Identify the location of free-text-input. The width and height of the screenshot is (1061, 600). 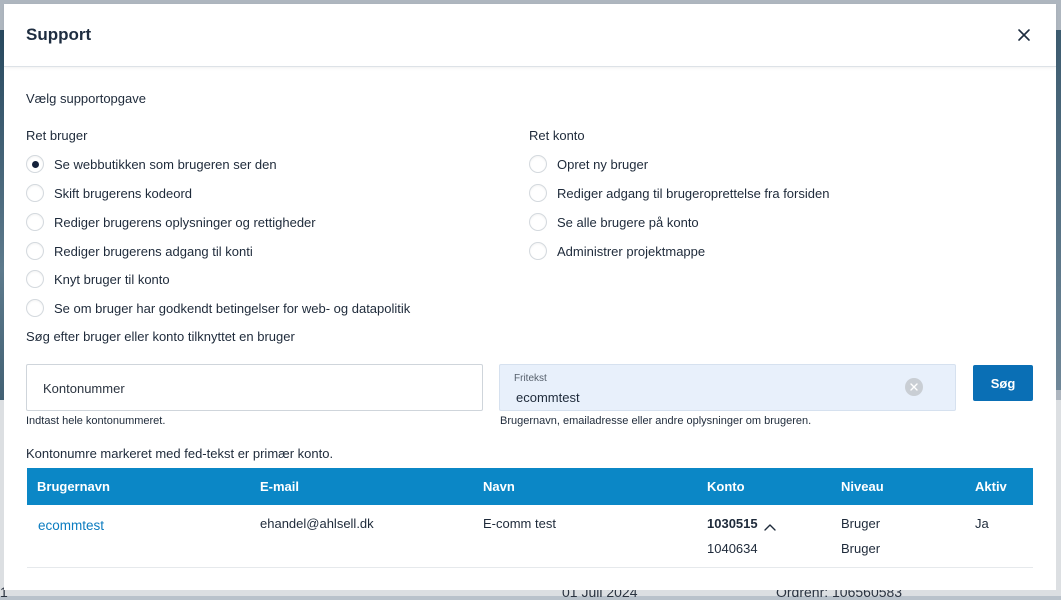
(706, 397).